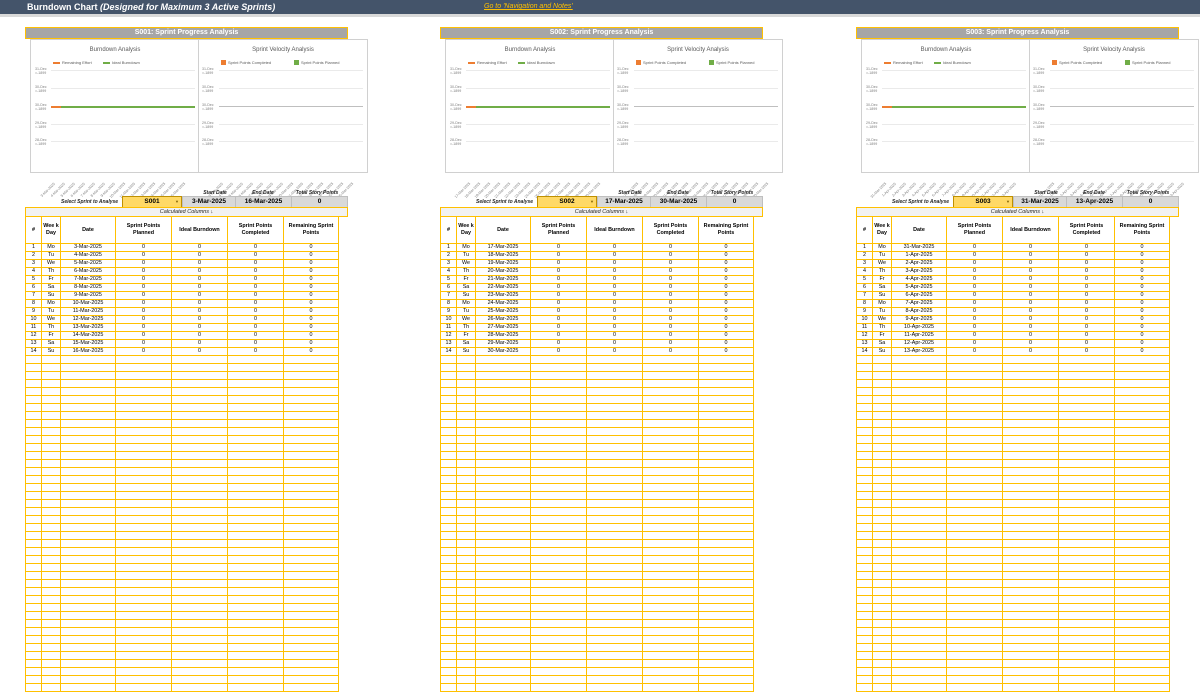 The image size is (1200, 692). I want to click on table-cell: Su, so click(466, 295).